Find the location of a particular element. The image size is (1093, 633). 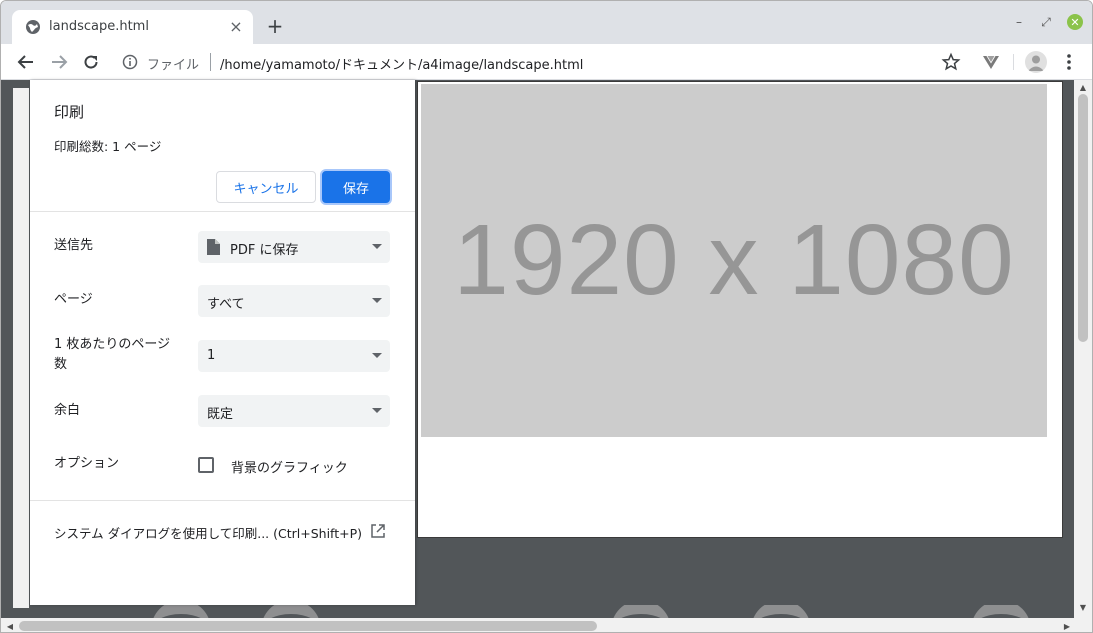

toolbar-separator is located at coordinates (1013, 62).